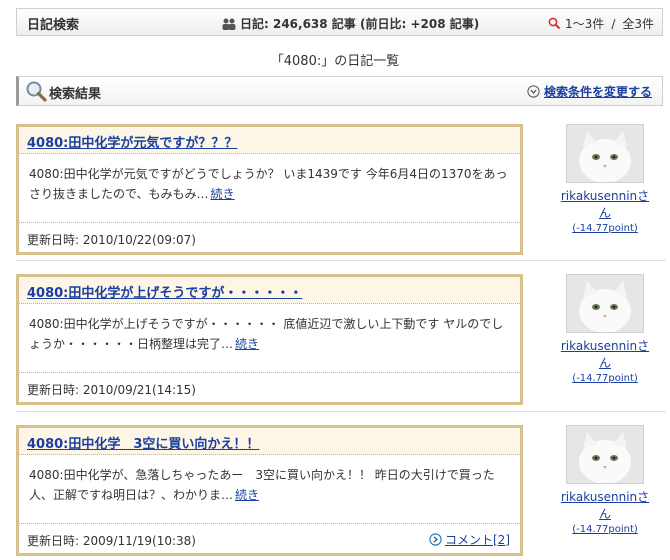 The height and width of the screenshot is (560, 670). I want to click on entry-title-link: 4080:田中化学が元気ですが？？？, so click(132, 143).